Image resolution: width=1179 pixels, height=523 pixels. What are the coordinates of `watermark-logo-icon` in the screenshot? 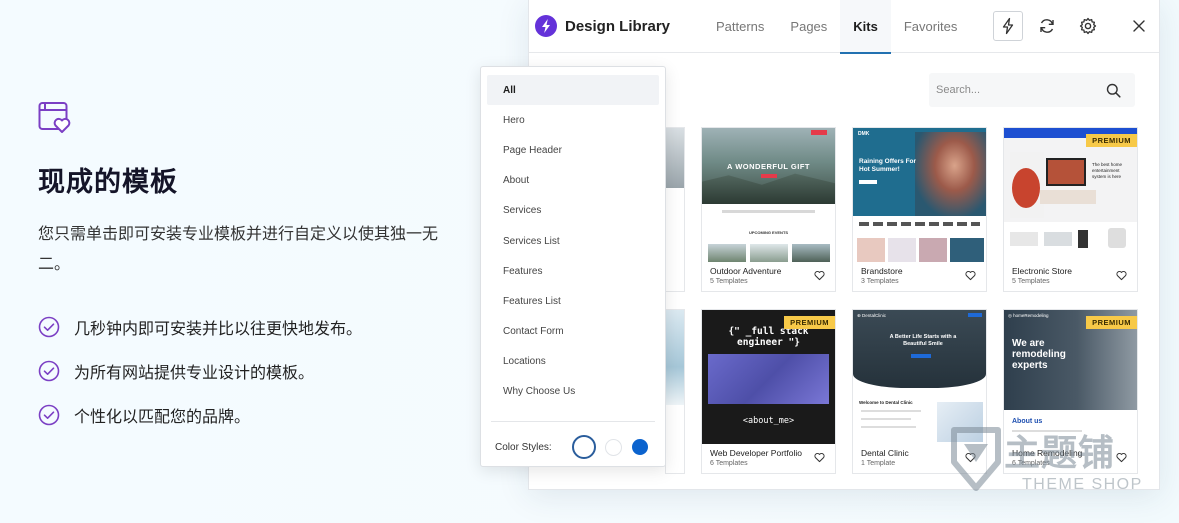 It's located at (976, 459).